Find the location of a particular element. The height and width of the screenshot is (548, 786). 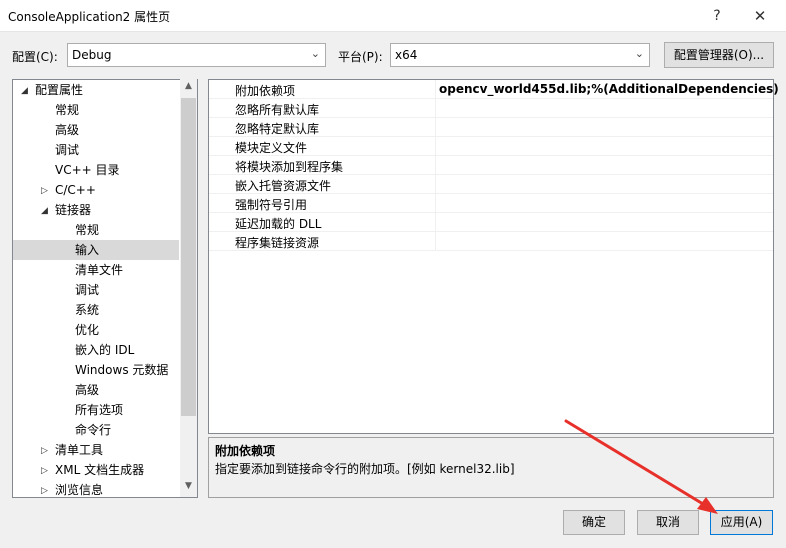

tree-item: 命令行 is located at coordinates (96, 430).